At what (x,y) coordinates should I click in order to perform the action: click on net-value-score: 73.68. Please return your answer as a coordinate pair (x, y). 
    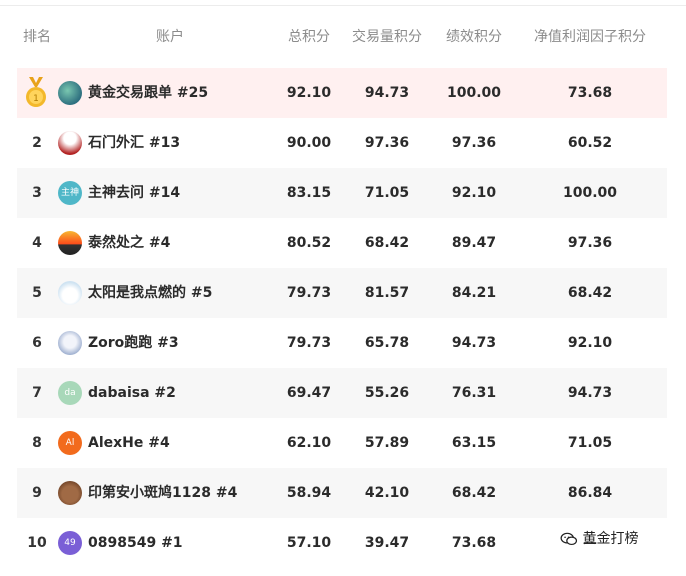
    Looking at the image, I should click on (590, 93).